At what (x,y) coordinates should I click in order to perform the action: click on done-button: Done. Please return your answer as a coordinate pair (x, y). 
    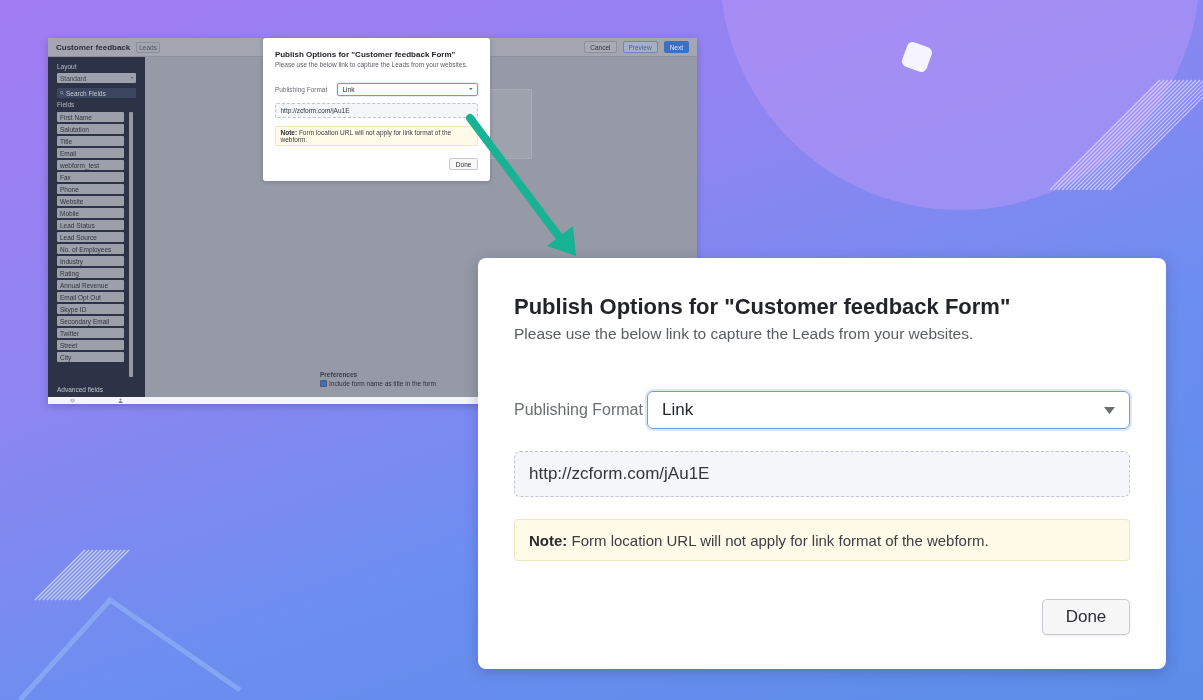
    Looking at the image, I should click on (1086, 617).